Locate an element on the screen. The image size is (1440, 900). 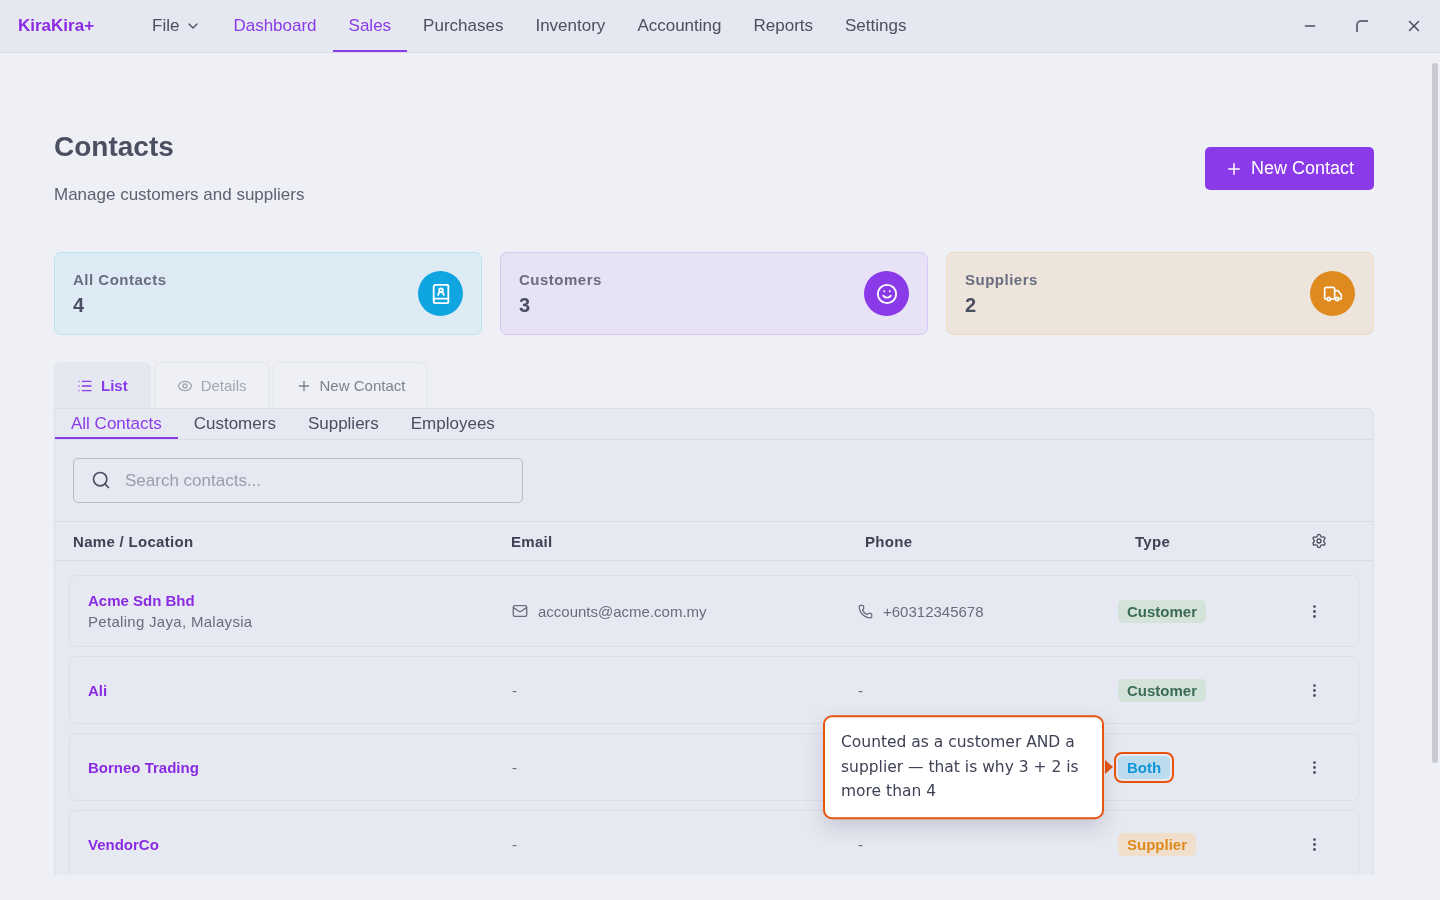
column-header: Phone is located at coordinates (889, 541).